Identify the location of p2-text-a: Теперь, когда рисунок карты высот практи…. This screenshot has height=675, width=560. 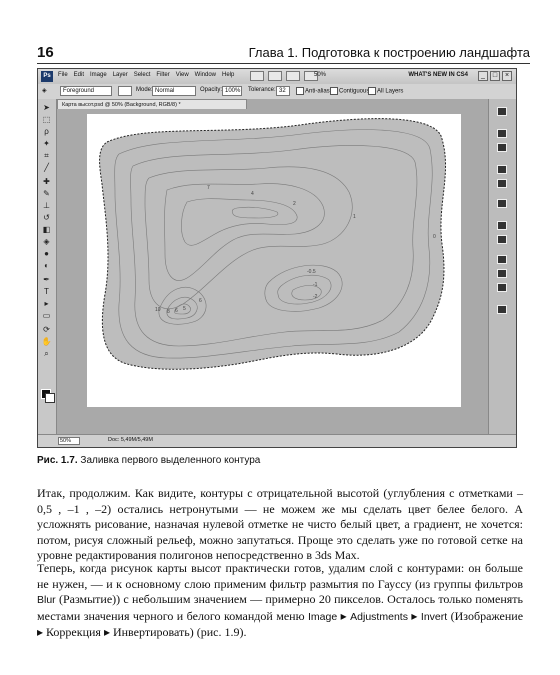
(280, 576).